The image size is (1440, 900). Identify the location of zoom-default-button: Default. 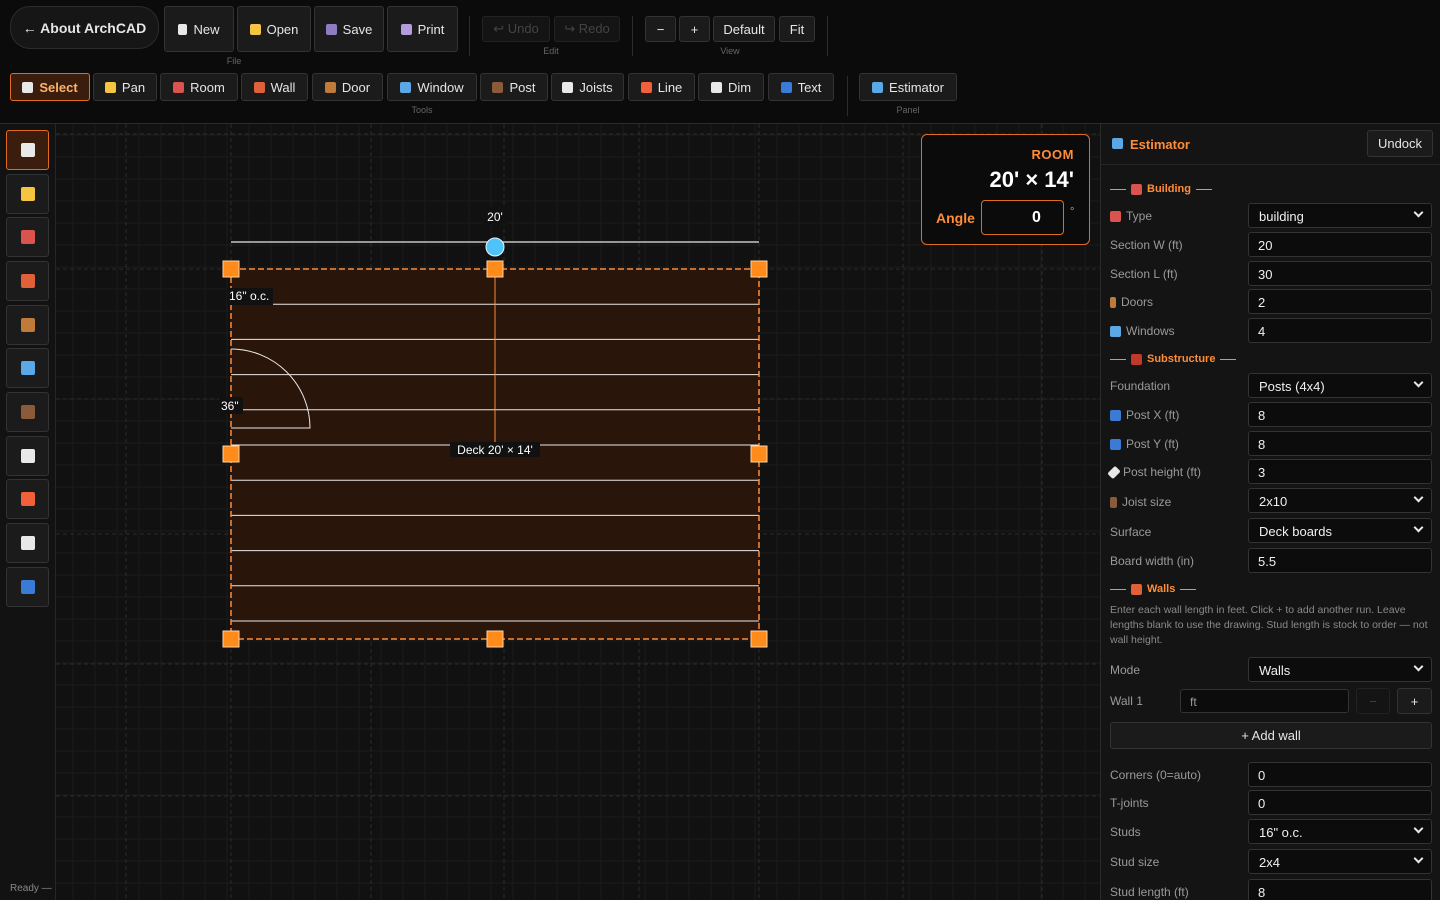
(744, 29).